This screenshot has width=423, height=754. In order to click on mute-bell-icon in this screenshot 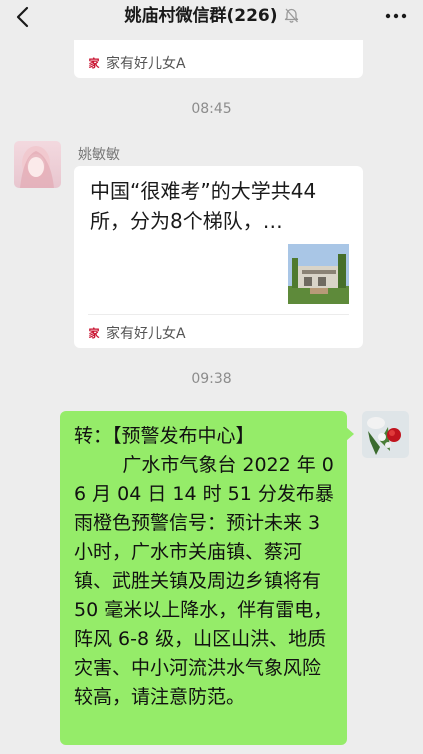, I will do `click(291, 15)`.